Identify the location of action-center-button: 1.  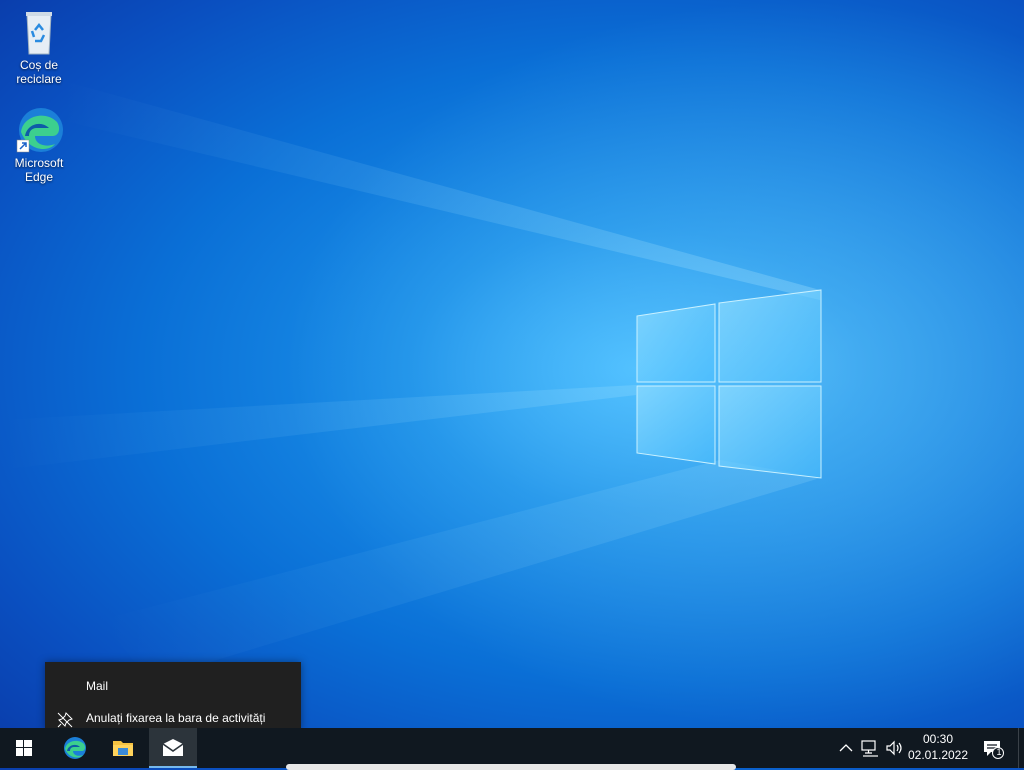
(993, 748).